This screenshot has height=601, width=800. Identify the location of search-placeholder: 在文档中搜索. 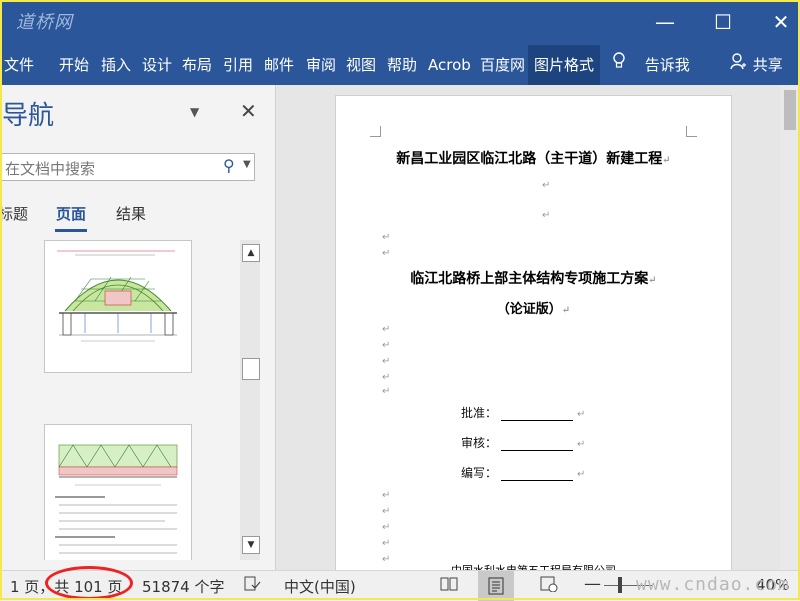
(50, 169).